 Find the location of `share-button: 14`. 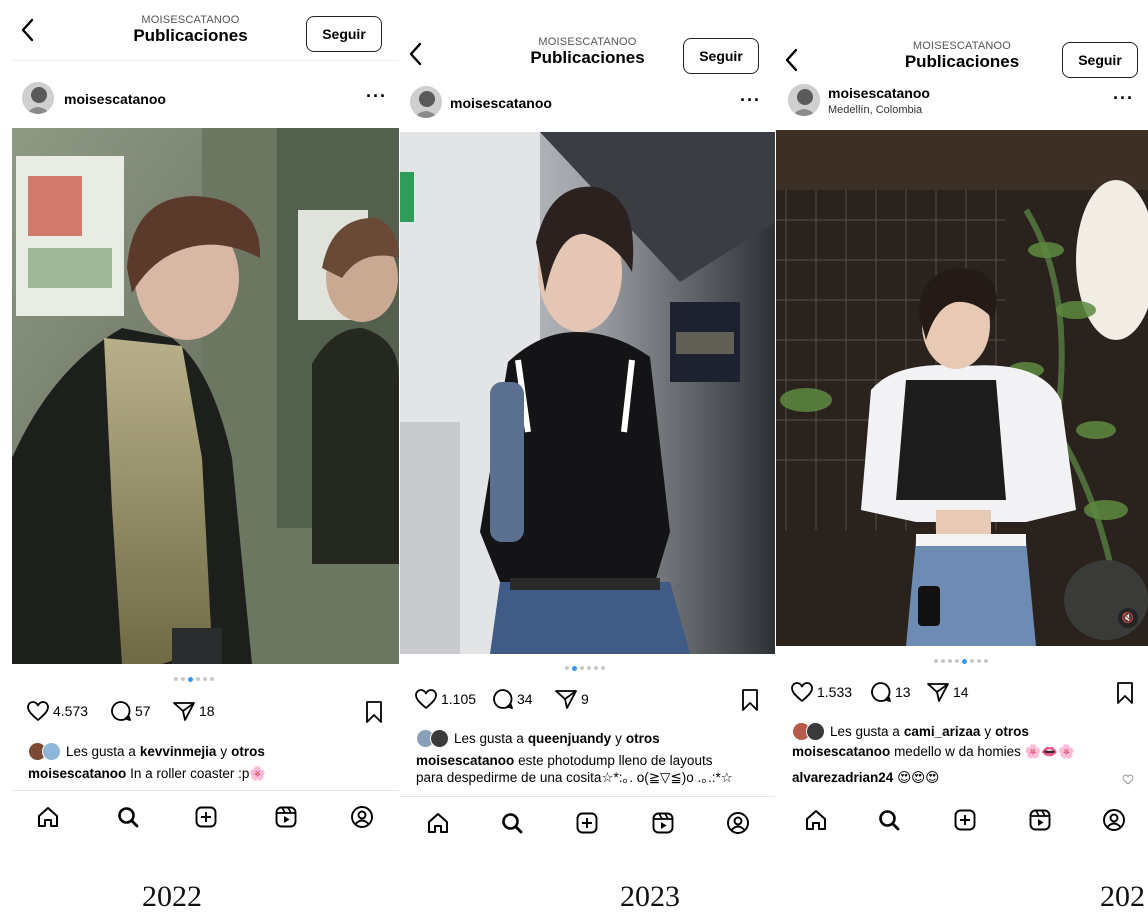

share-button: 14 is located at coordinates (947, 692).